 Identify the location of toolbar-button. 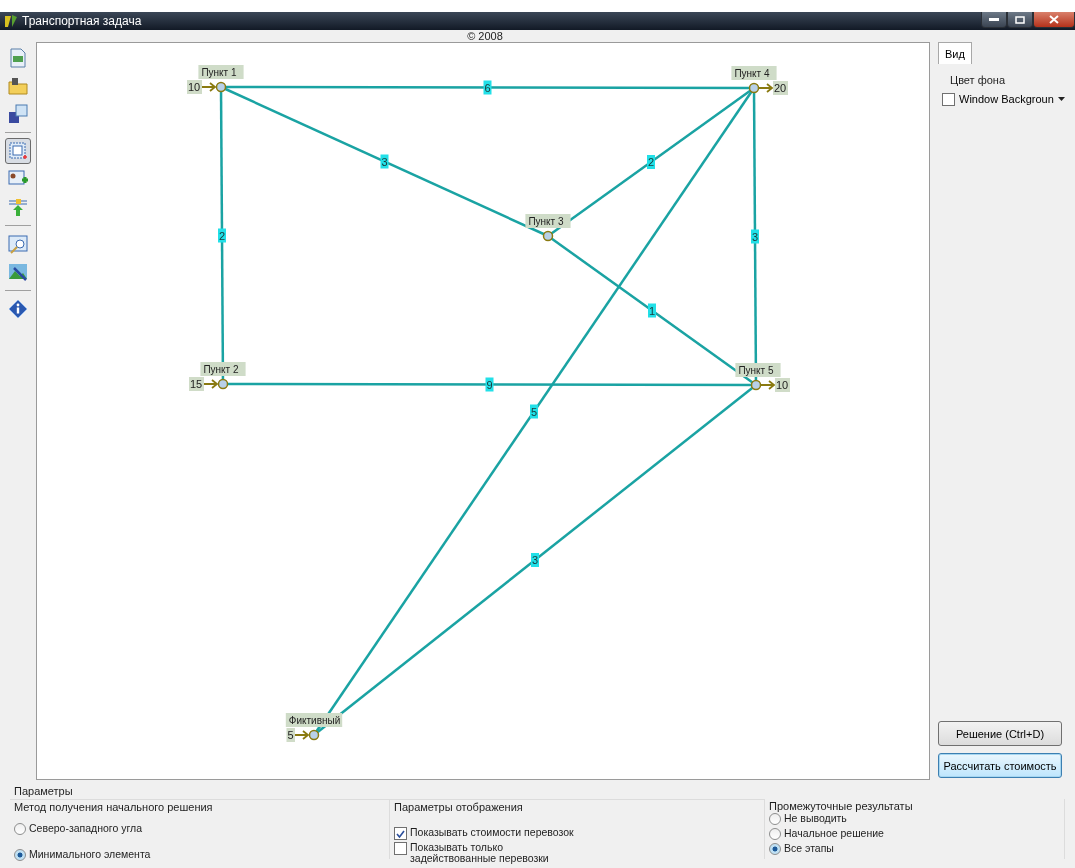
(18, 151).